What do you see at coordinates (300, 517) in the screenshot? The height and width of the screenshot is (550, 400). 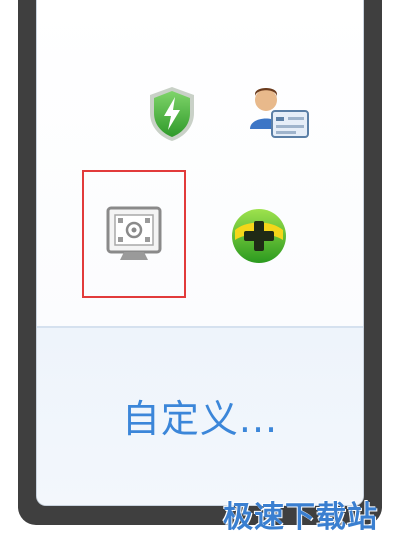 I see `watermark-text: 极速下载站` at bounding box center [300, 517].